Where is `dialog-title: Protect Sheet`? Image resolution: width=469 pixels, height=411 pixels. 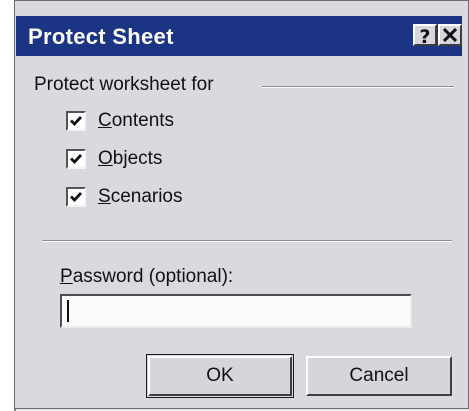
dialog-title: Protect Sheet is located at coordinates (101, 36).